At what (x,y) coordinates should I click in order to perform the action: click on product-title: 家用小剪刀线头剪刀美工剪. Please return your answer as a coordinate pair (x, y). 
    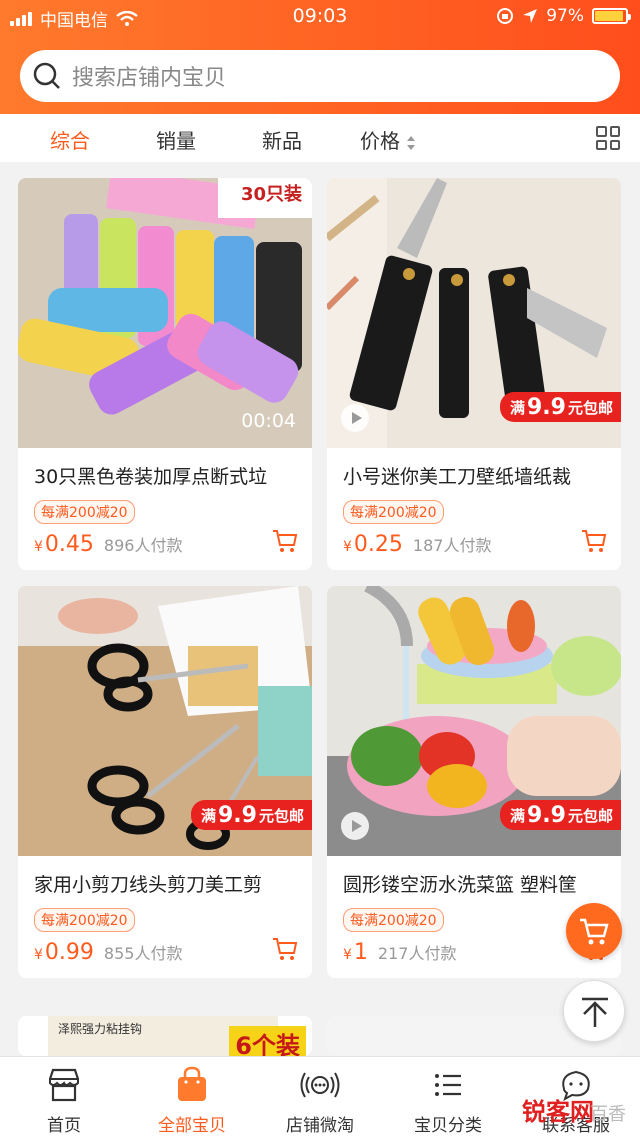
    Looking at the image, I should click on (148, 885).